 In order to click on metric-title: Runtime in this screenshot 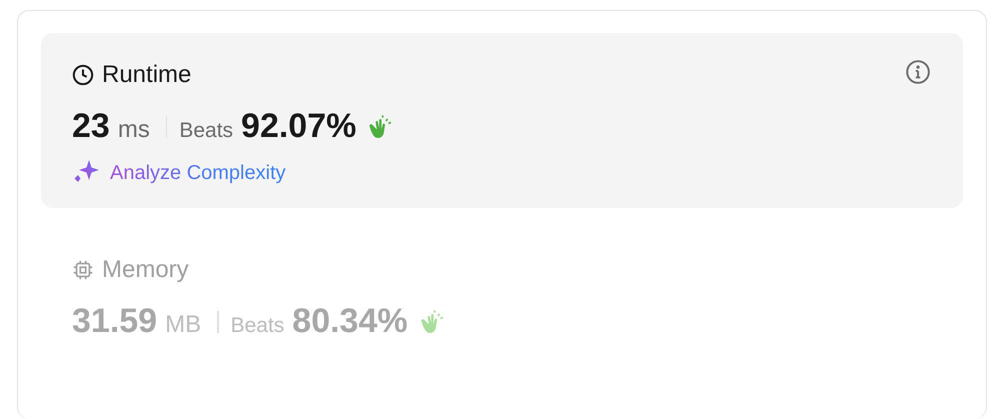, I will do `click(147, 75)`.